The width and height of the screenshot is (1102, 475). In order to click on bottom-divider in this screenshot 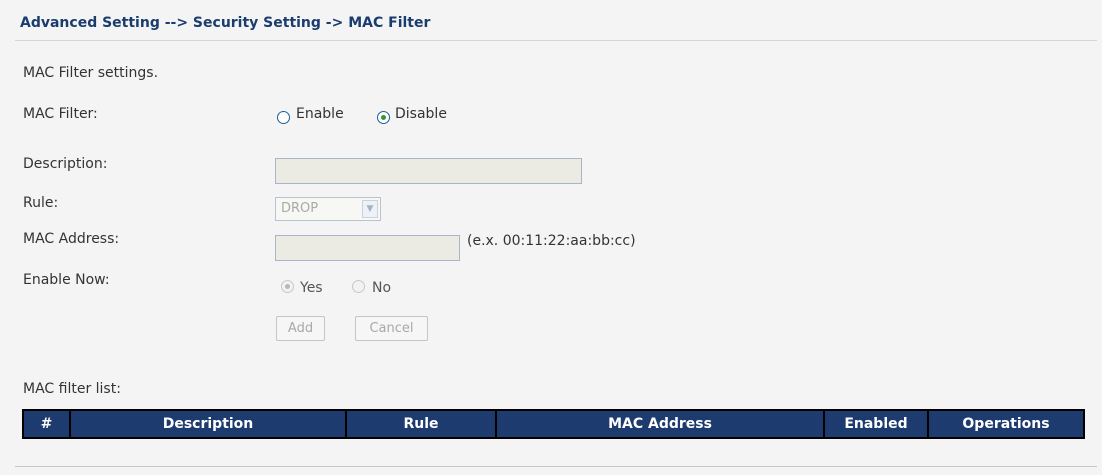, I will do `click(556, 466)`.